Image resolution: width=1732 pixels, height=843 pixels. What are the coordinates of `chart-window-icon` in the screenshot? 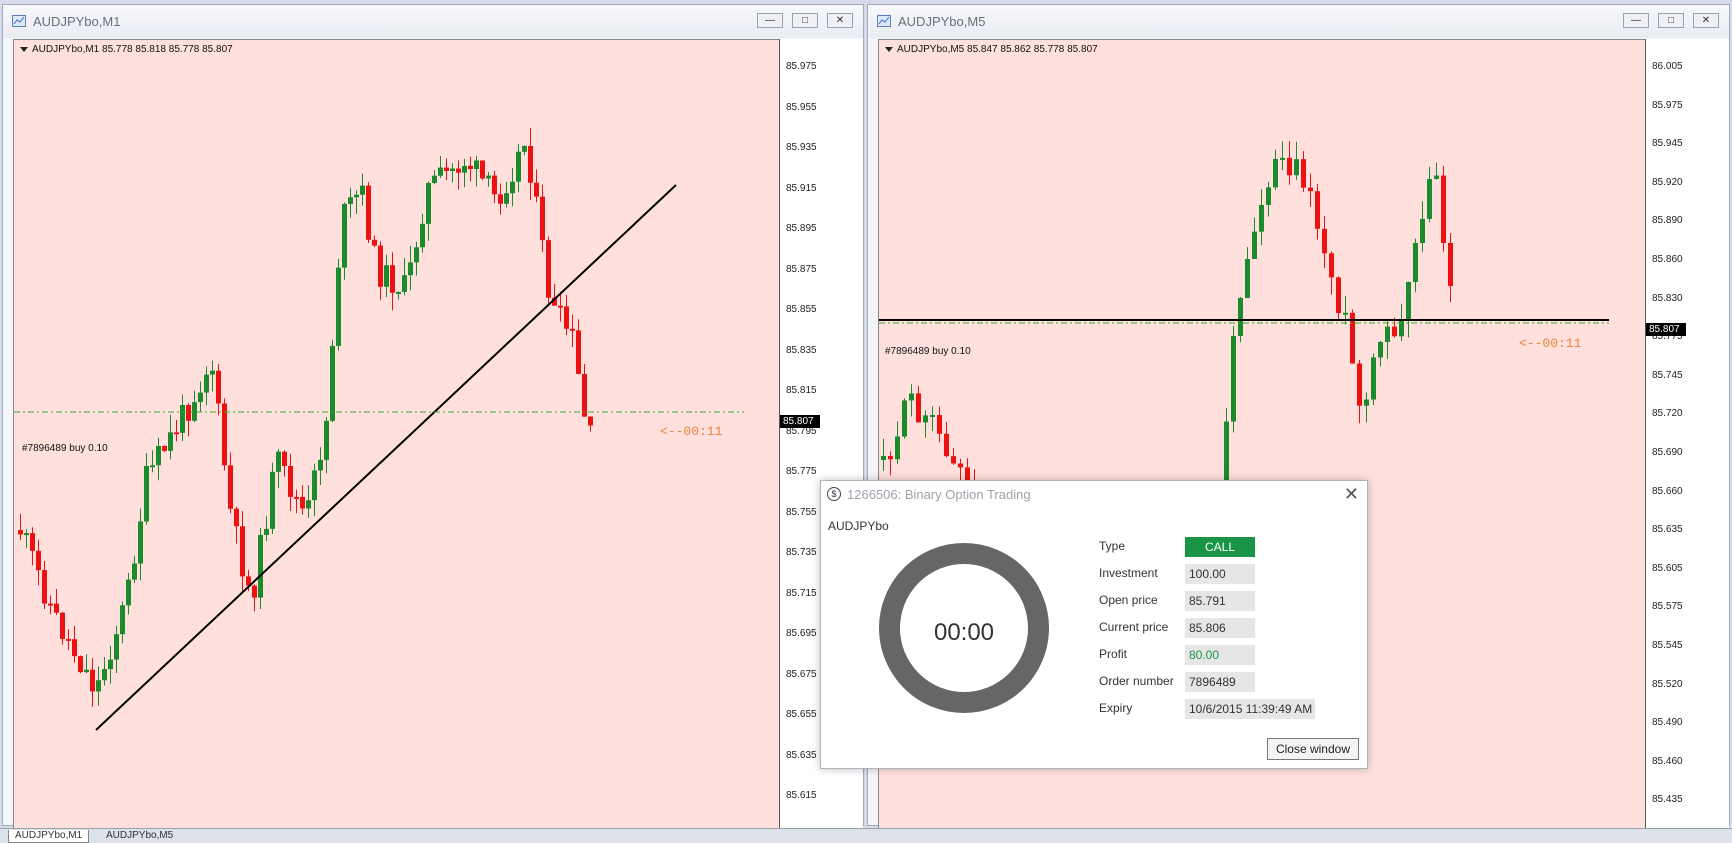 It's located at (19, 21).